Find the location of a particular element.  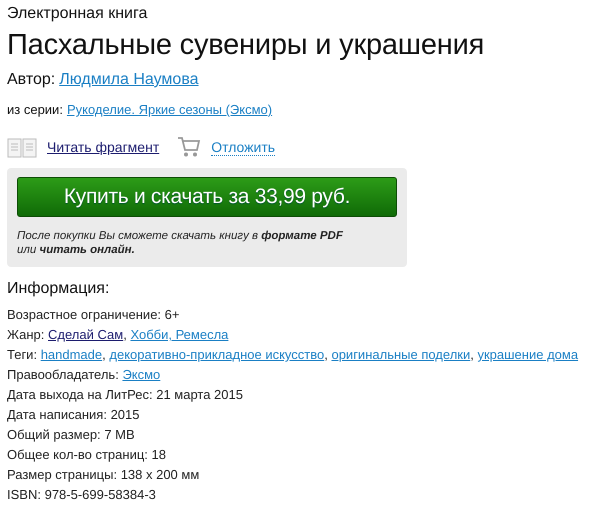

info-label: ISBN: is located at coordinates (24, 494).